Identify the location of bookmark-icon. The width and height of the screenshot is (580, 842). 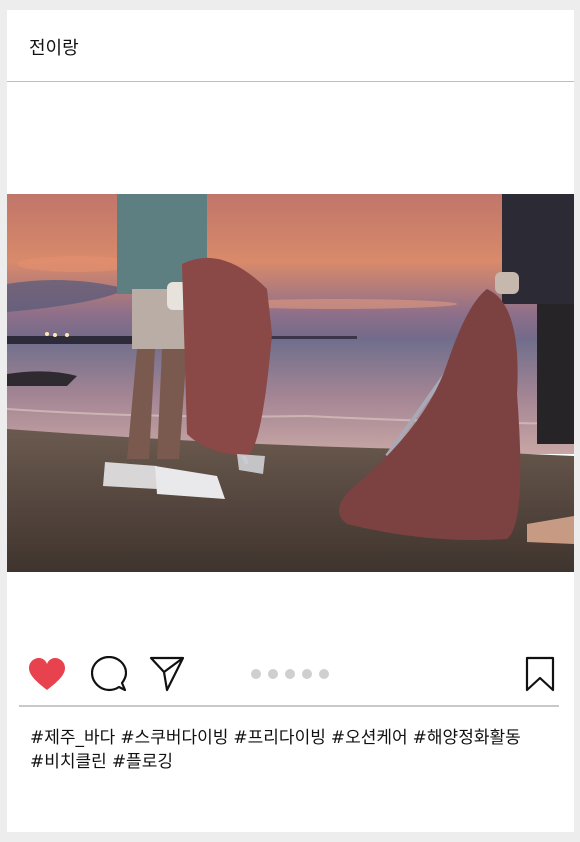
(540, 674).